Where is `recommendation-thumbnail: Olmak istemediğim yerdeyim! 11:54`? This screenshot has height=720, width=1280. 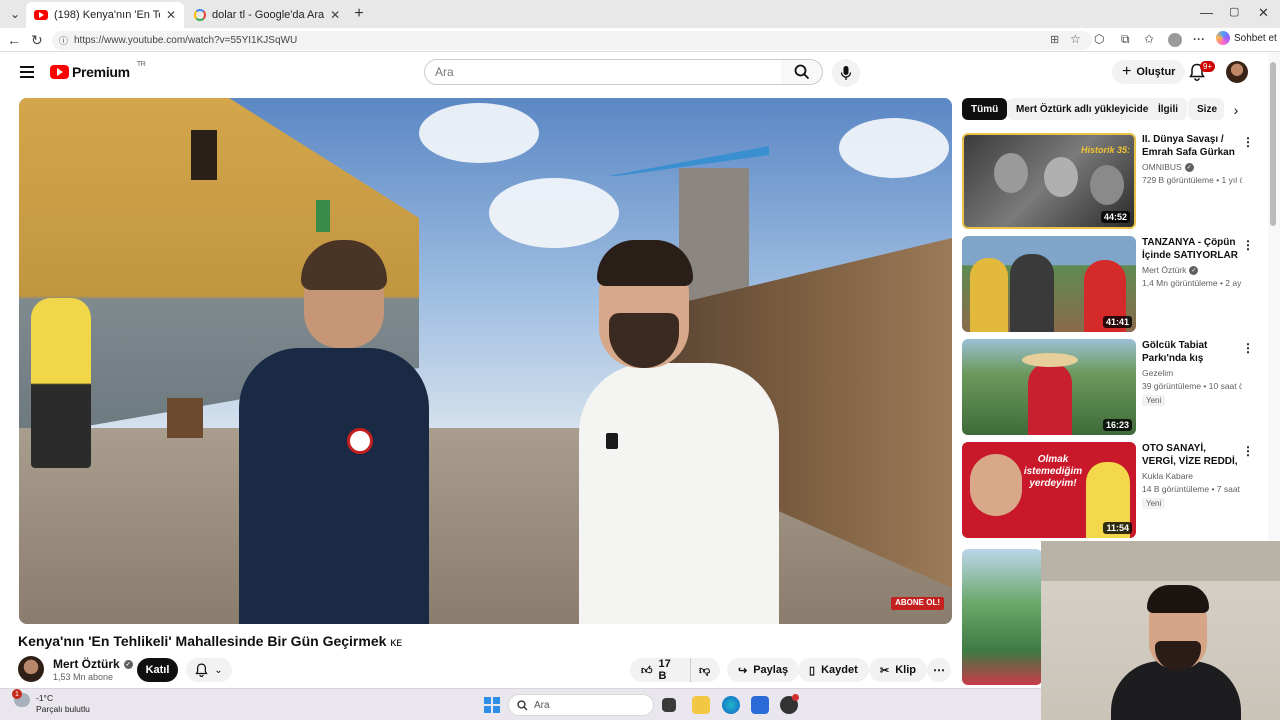
recommendation-thumbnail: Olmak istemediğim yerdeyim! 11:54 is located at coordinates (1049, 490).